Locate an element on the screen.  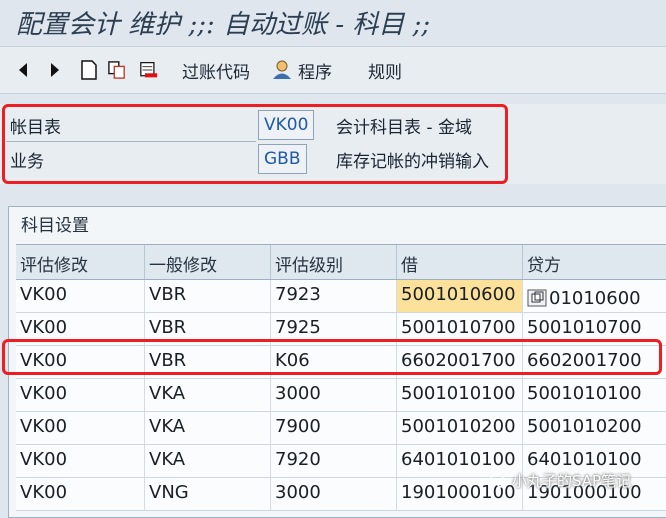
valuation-class-cell: 7900 is located at coordinates (333, 428).